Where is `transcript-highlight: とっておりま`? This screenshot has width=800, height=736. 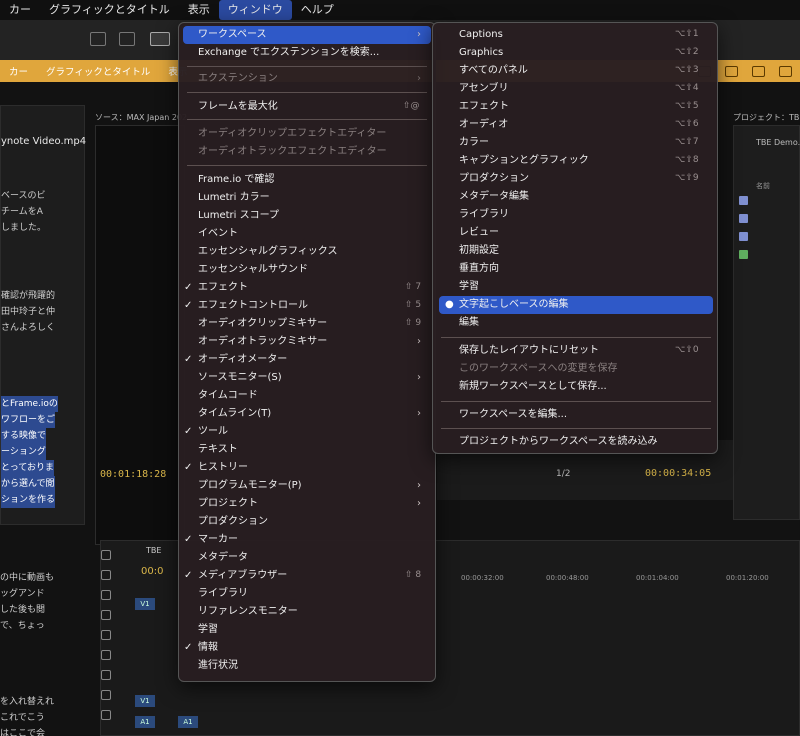 transcript-highlight: とっておりま is located at coordinates (28, 468).